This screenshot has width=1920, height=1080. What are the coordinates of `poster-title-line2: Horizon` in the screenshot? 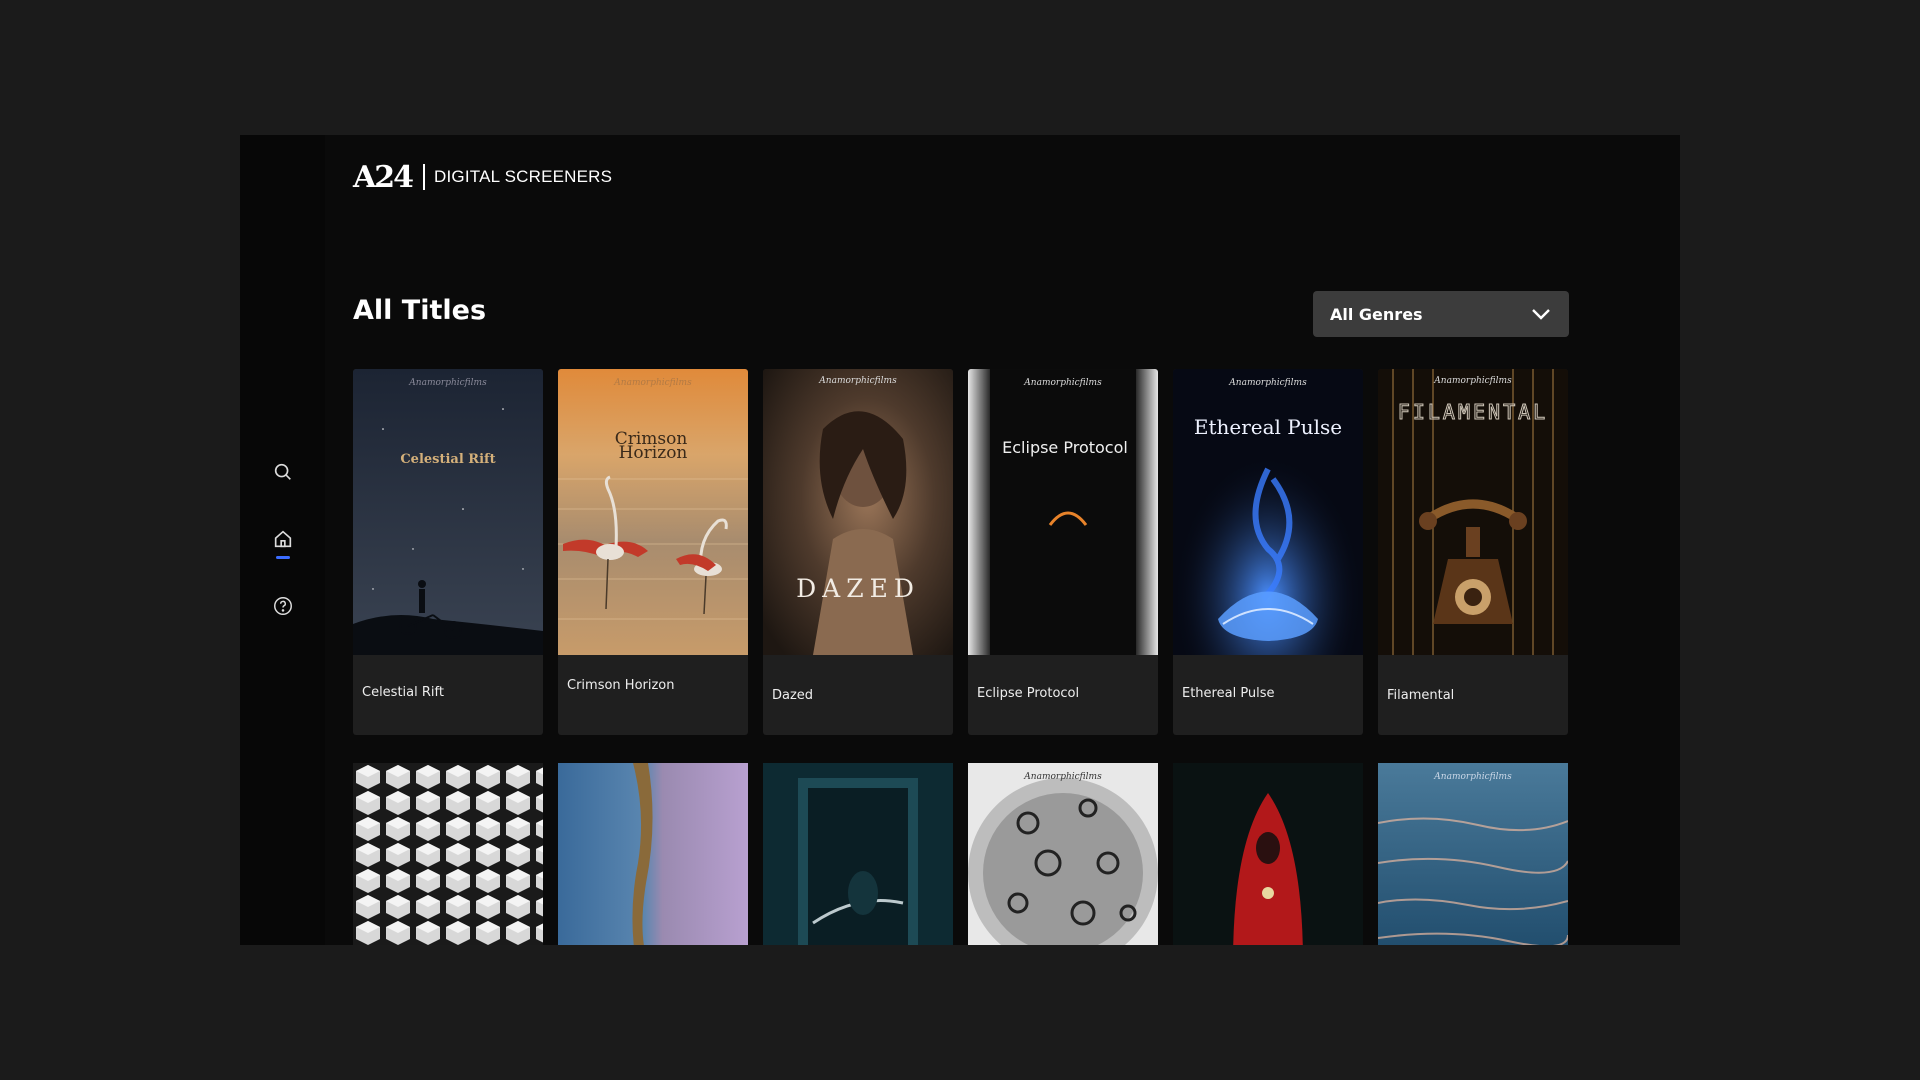 It's located at (653, 453).